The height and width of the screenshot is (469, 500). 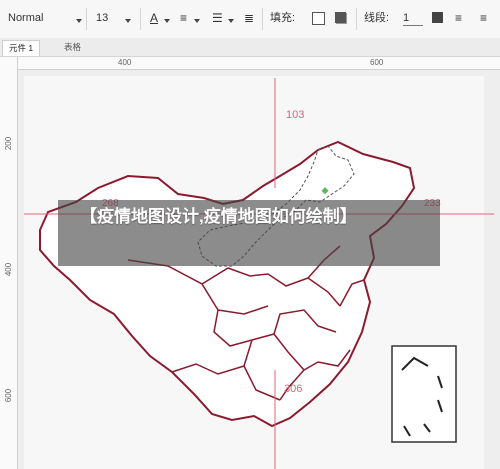 I want to click on paragraph-icon: ≣, so click(x=249, y=18).